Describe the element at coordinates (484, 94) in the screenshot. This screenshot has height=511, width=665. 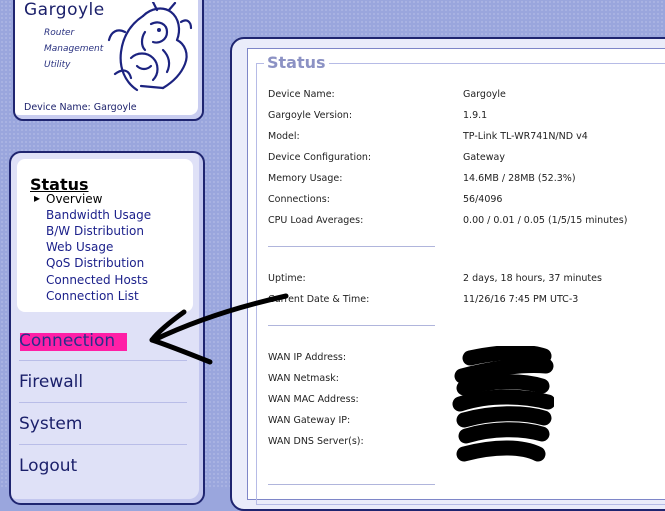
I see `info-value: Gargoyle` at that location.